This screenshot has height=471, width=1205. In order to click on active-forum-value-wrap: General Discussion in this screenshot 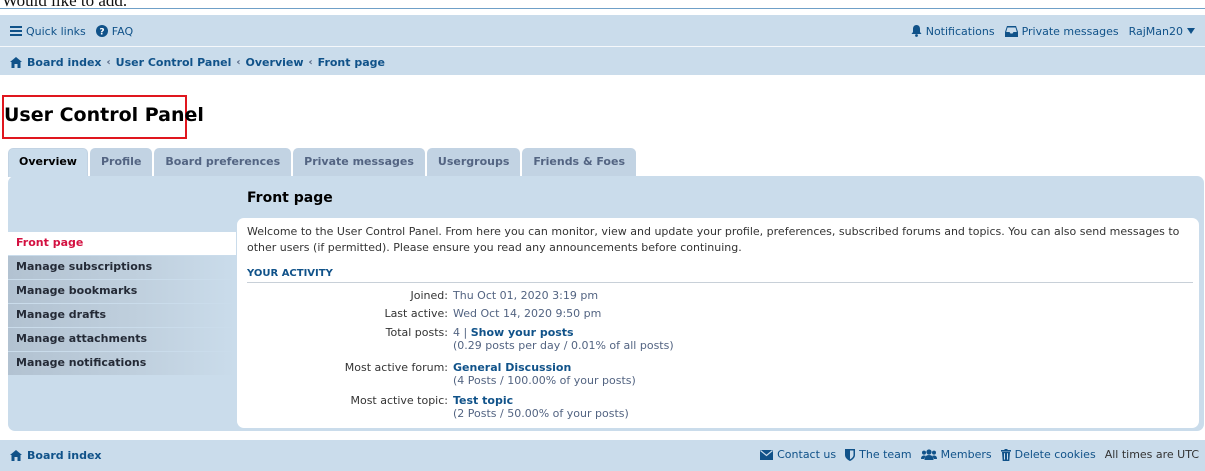, I will do `click(512, 368)`.